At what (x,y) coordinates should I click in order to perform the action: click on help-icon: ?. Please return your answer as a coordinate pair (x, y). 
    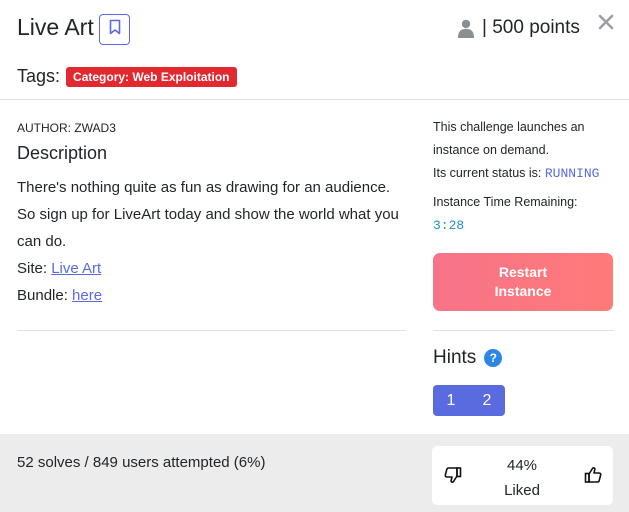
    Looking at the image, I should click on (493, 358).